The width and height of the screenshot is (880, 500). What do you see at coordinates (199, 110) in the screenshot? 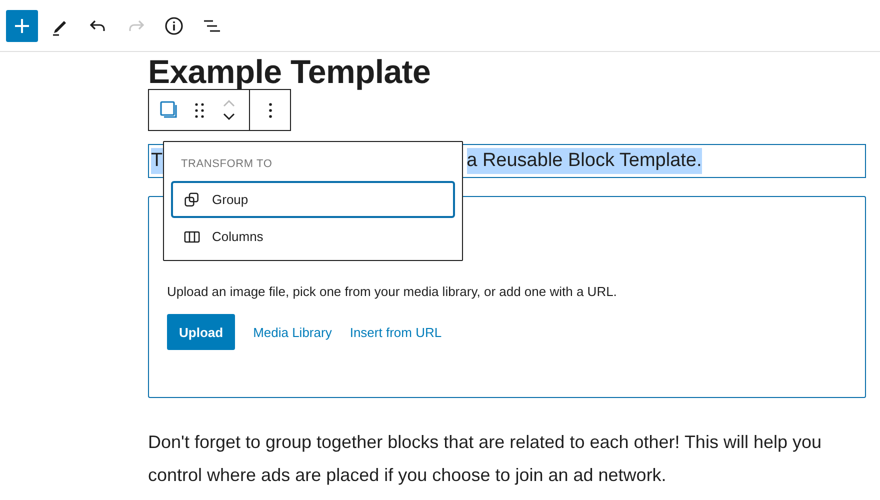
I see `drag-handle-icon` at bounding box center [199, 110].